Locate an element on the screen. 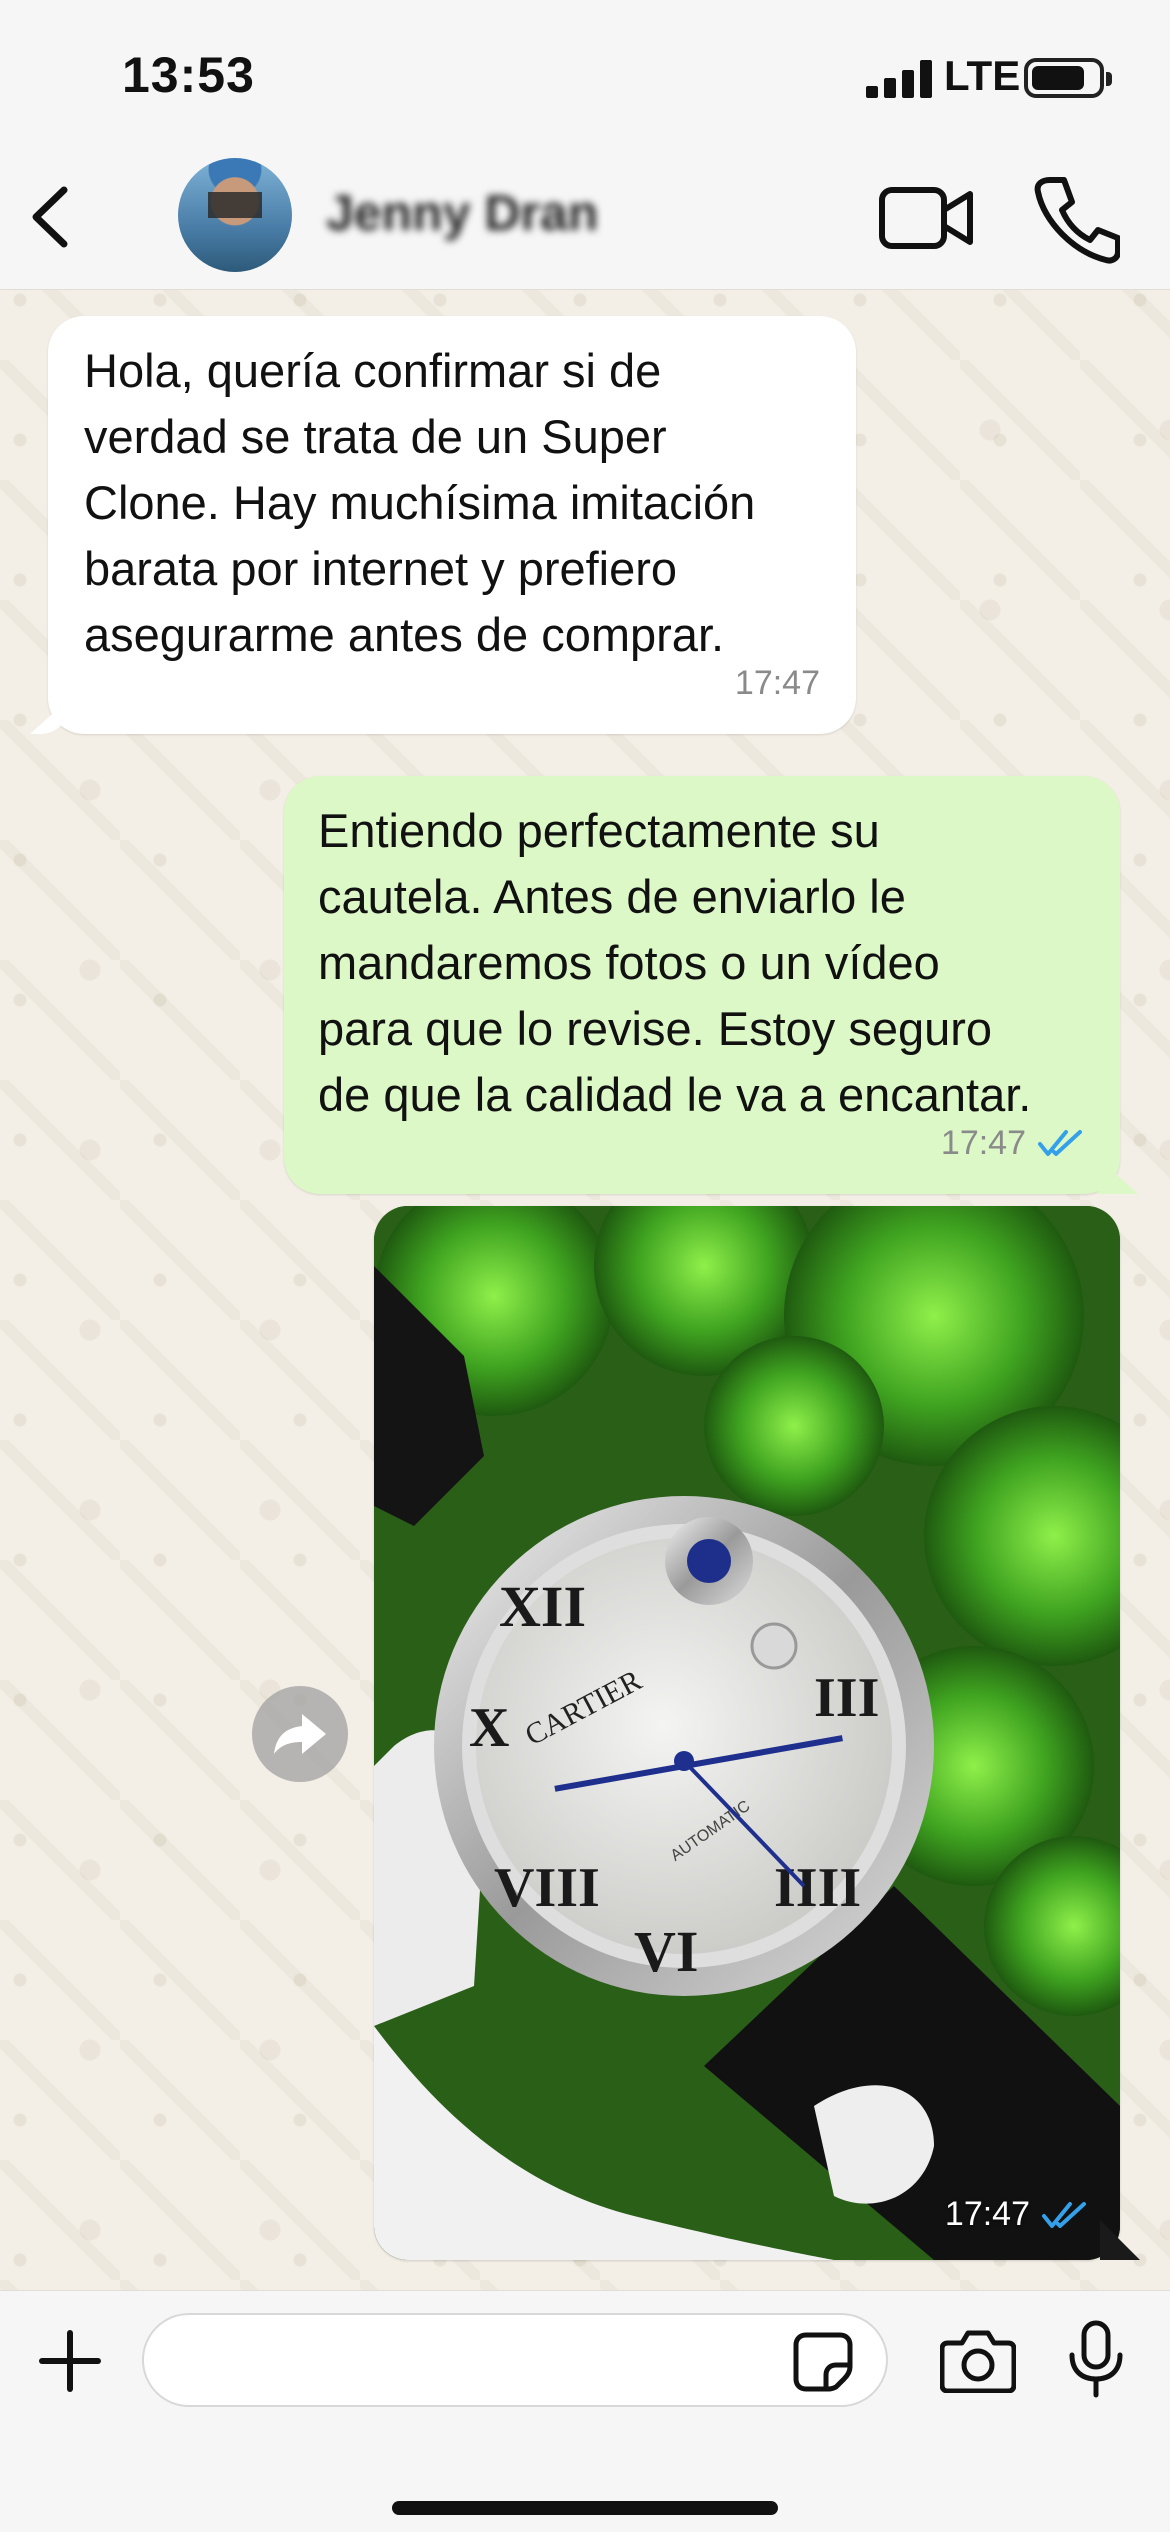 This screenshot has height=2532, width=1170. video-call-button is located at coordinates (926, 218).